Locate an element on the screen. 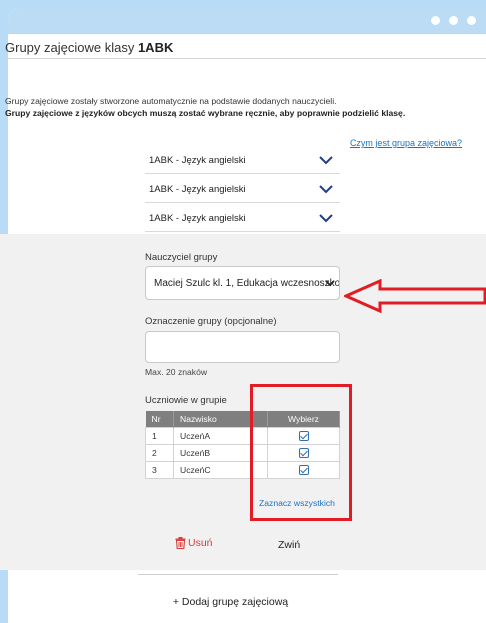 Image resolution: width=486 pixels, height=623 pixels. window-dots is located at coordinates (453, 20).